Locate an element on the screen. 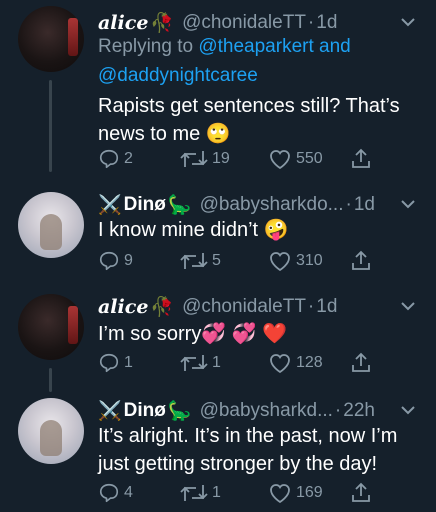 The width and height of the screenshot is (436, 512). tweet-actions: 4 1 169 is located at coordinates (237, 495).